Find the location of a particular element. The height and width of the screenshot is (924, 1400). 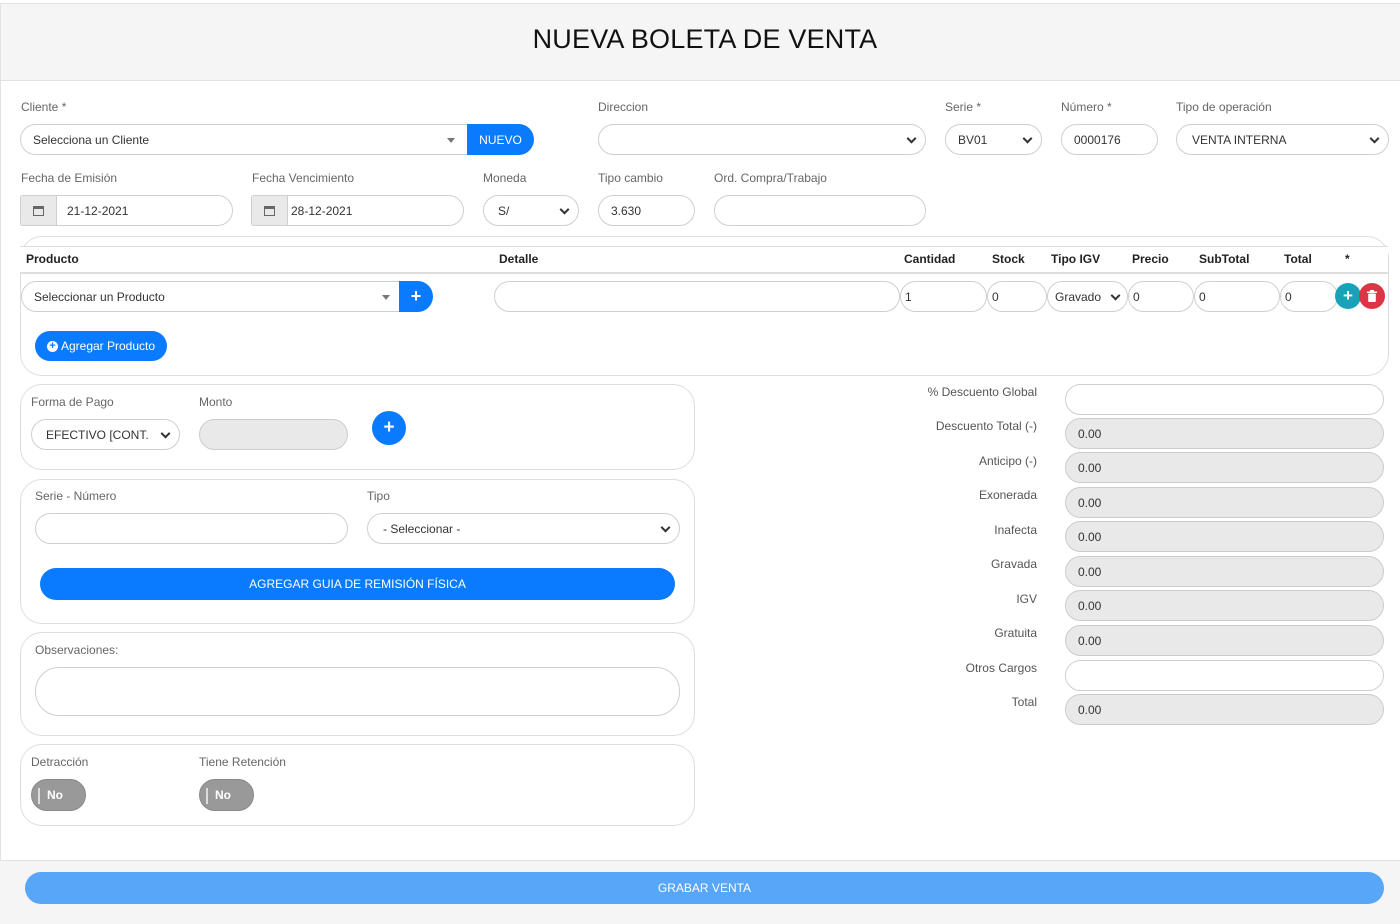

total-value: 0 is located at coordinates (1288, 296).